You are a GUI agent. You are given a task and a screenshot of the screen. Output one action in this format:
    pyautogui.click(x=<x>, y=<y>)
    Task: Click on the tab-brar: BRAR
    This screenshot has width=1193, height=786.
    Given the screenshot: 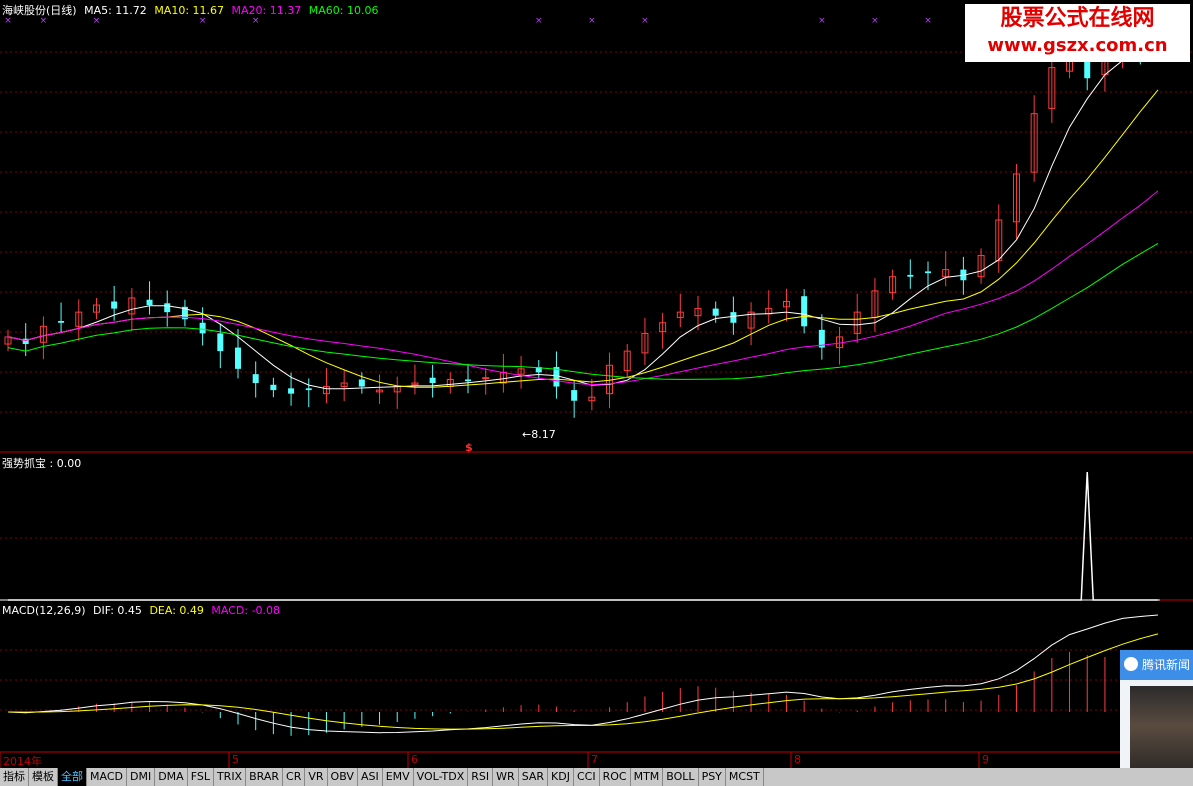 What is the action you would take?
    pyautogui.click(x=265, y=777)
    